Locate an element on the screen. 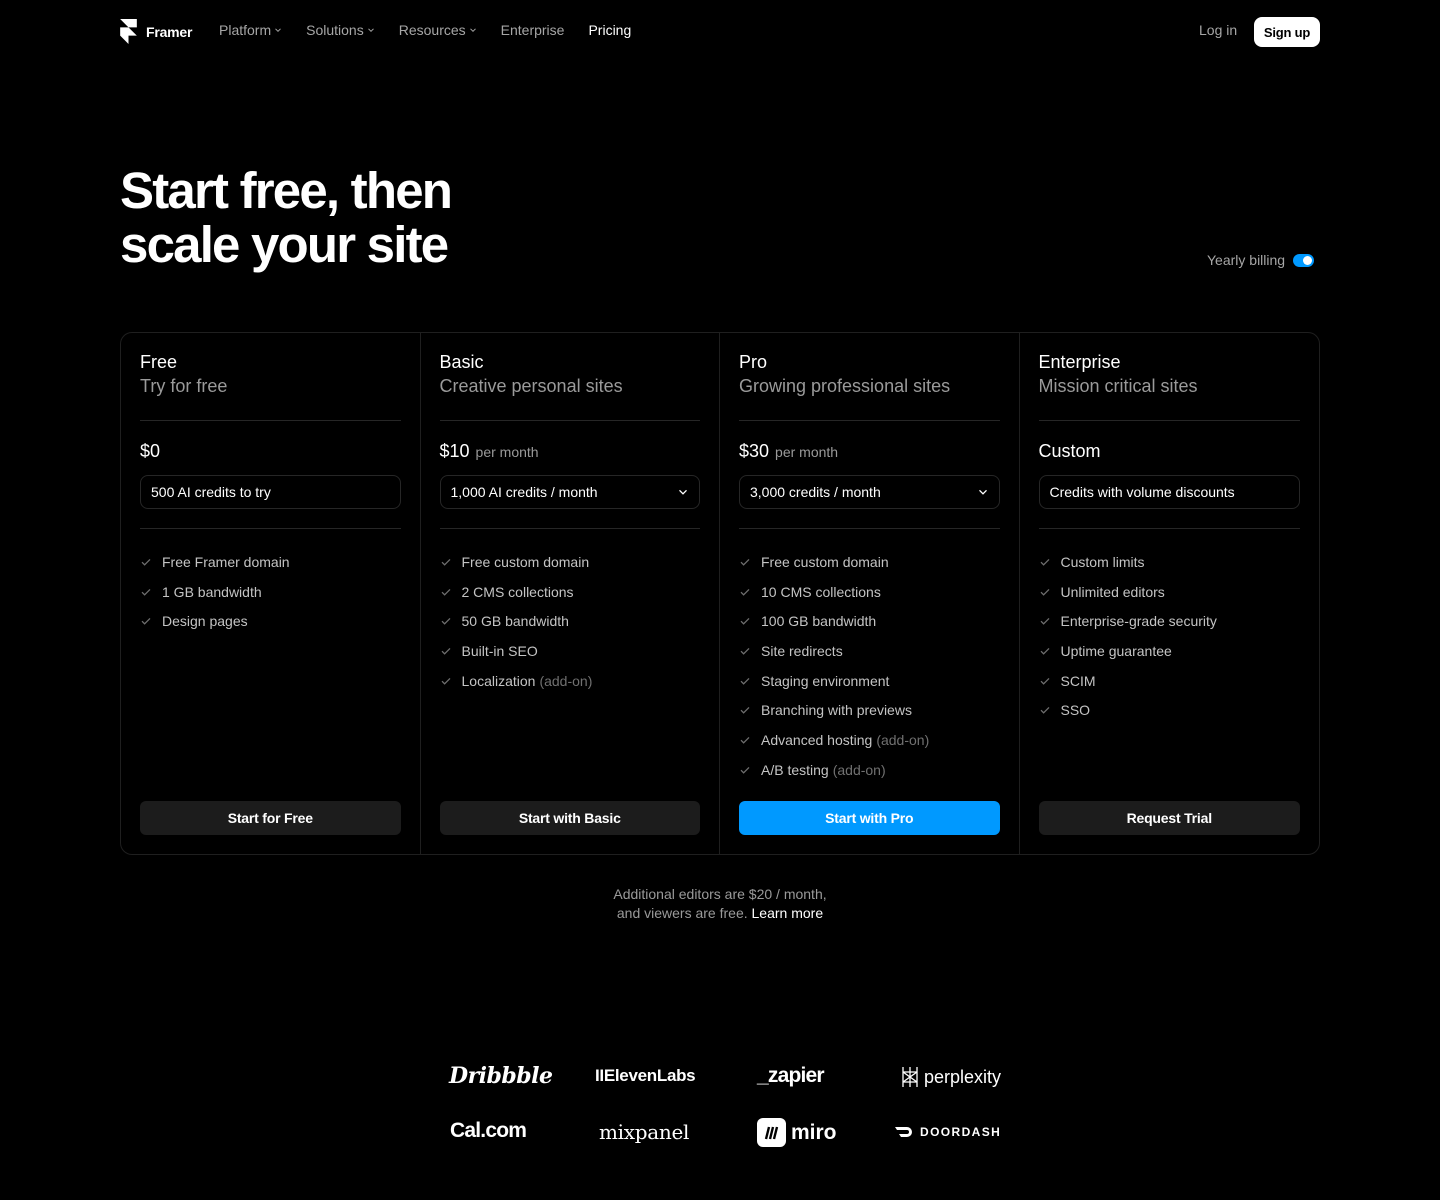 This screenshot has width=1440, height=1200. plan-price: $10 per month is located at coordinates (489, 451).